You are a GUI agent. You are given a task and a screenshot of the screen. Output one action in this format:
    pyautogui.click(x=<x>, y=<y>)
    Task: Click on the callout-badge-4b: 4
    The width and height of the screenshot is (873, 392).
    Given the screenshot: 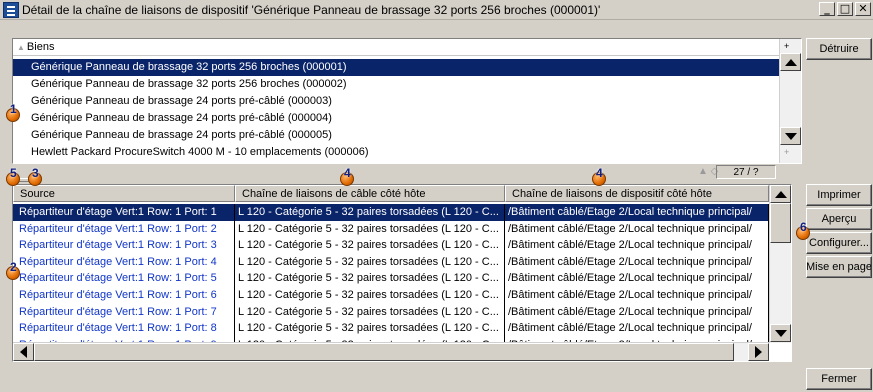 What is the action you would take?
    pyautogui.click(x=599, y=176)
    